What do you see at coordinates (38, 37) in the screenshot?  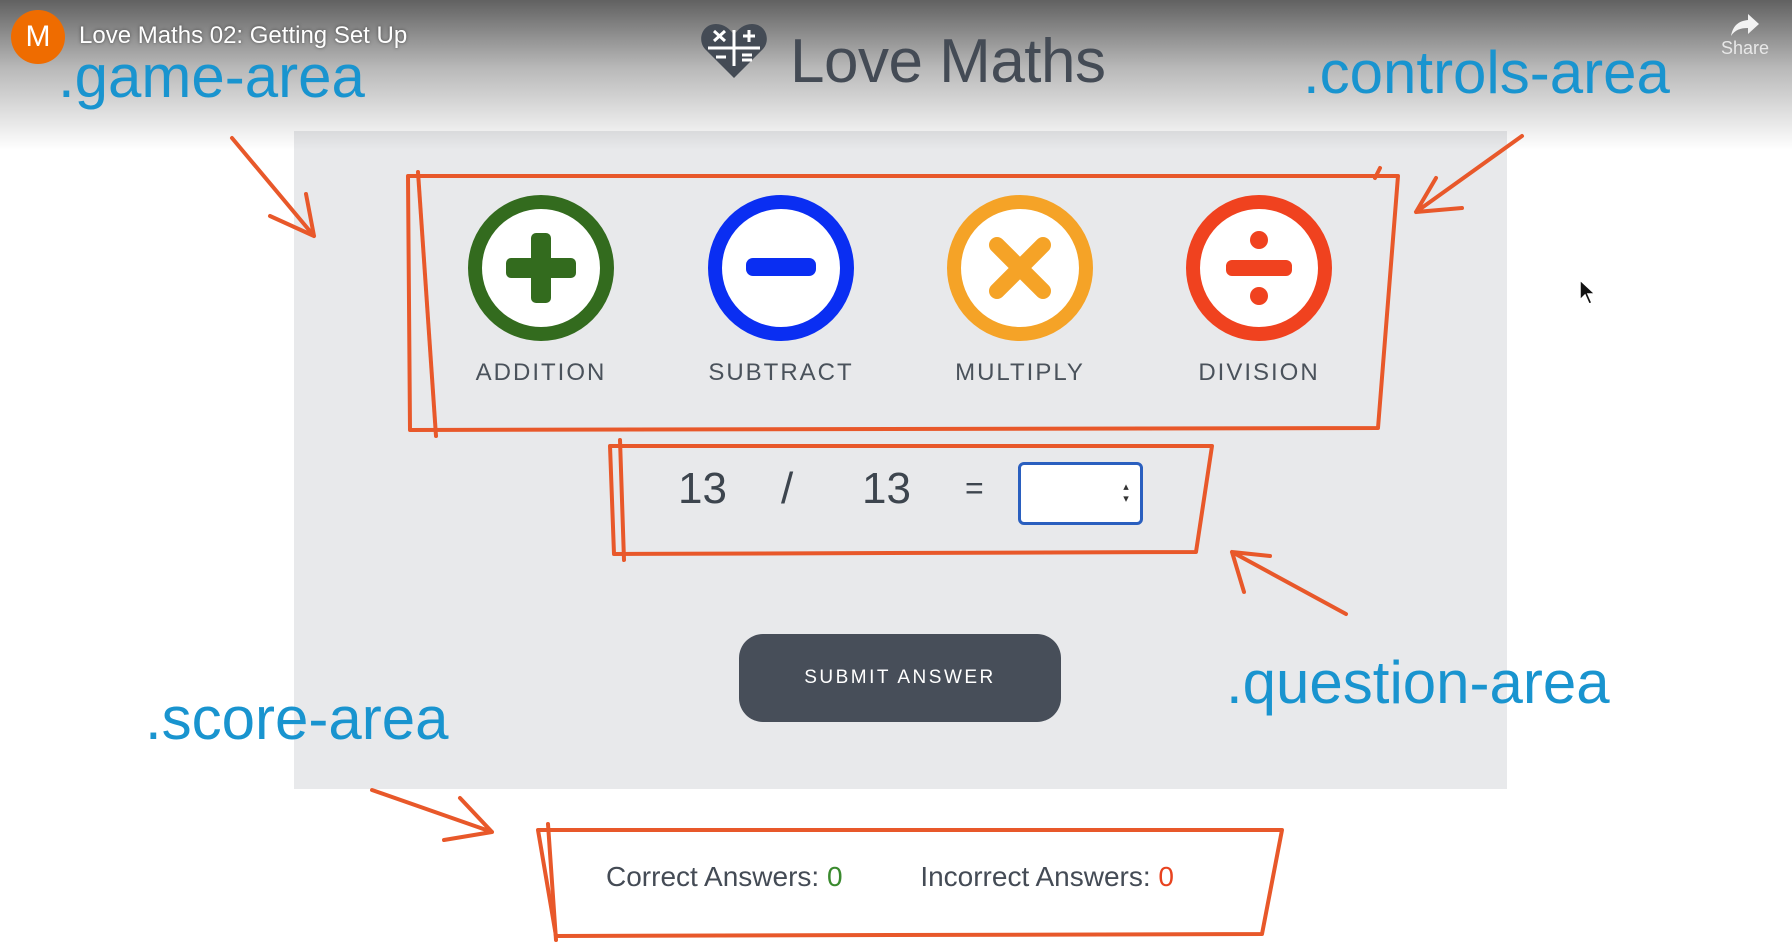 I see `channel-avatar: M` at bounding box center [38, 37].